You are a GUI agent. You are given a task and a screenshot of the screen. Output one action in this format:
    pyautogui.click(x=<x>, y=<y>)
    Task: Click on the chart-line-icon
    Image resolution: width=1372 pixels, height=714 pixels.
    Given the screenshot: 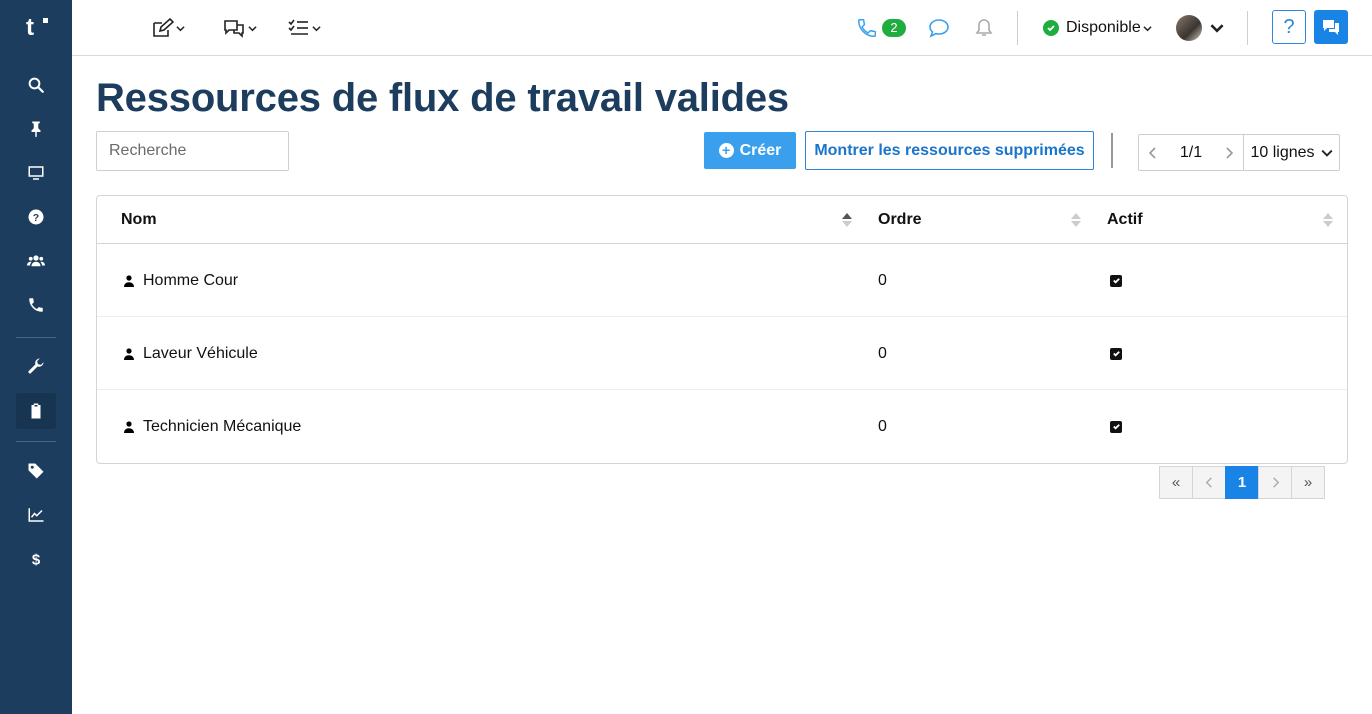 What is the action you would take?
    pyautogui.click(x=36, y=515)
    